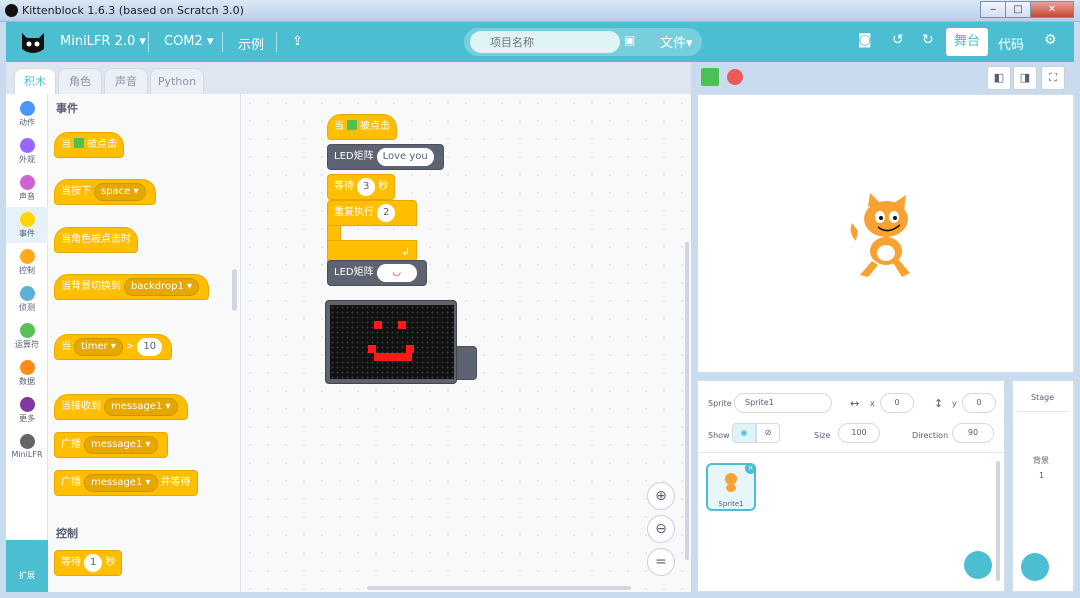 The width and height of the screenshot is (1080, 598). I want to click on show-eye-icon: ◉, so click(744, 433).